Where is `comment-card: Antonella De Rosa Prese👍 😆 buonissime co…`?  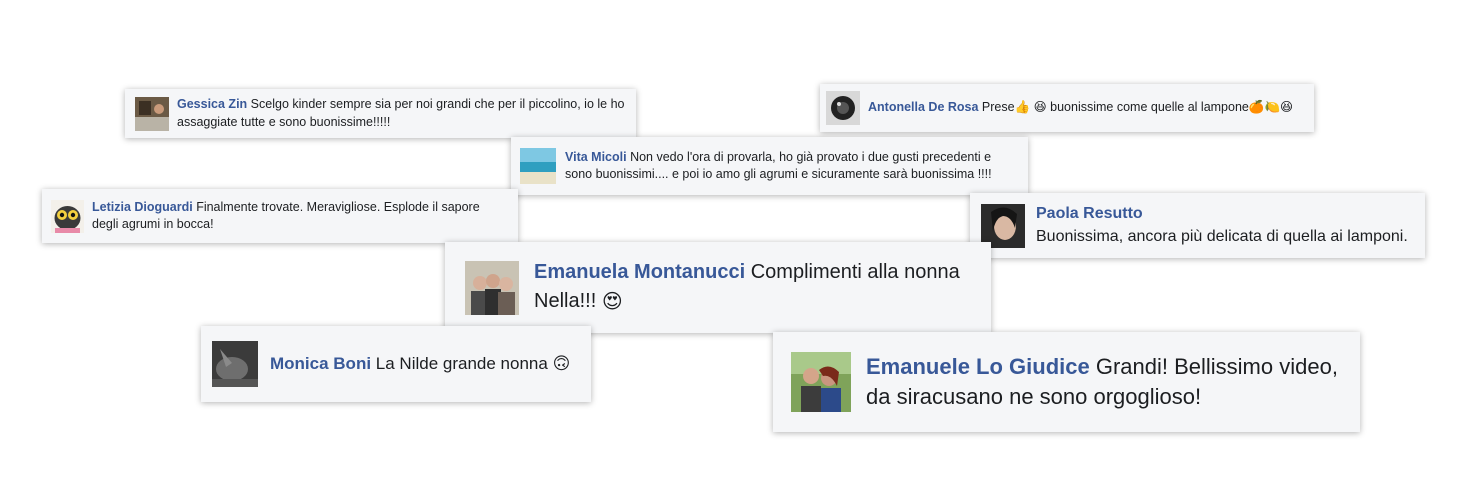
comment-card: Antonella De Rosa Prese👍 😆 buonissime co… is located at coordinates (1067, 108).